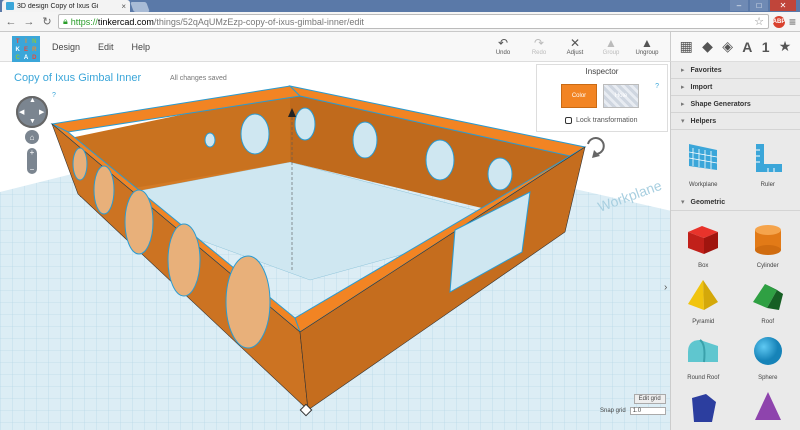 The width and height of the screenshot is (800, 430). I want to click on redo-button: ↷ Redo, so click(539, 46).